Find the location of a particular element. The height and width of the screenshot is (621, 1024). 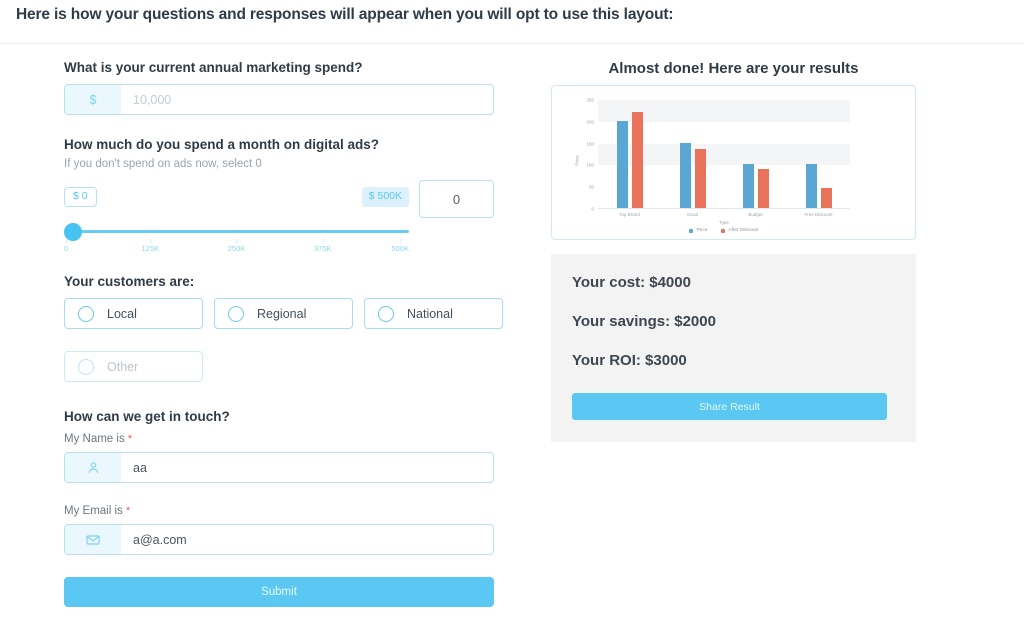

radio-option-label: National is located at coordinates (430, 313).